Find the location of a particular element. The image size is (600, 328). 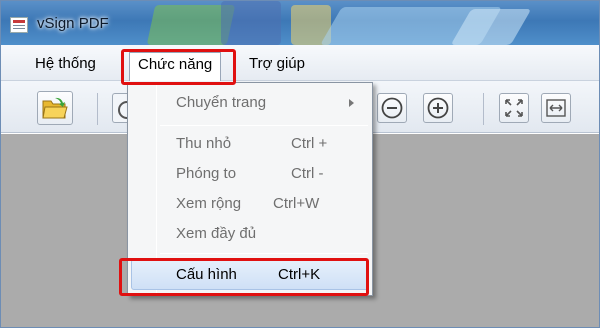

zoom-out-icon is located at coordinates (392, 108).